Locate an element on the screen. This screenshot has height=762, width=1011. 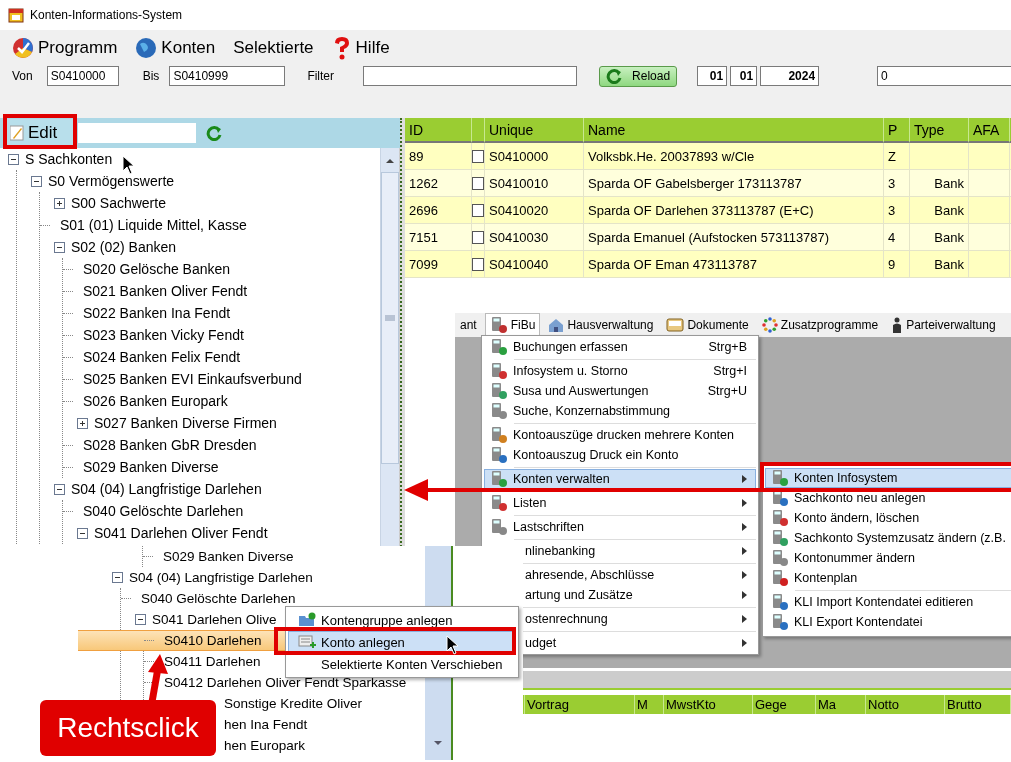
menu-item: Listen is located at coordinates (620, 503).